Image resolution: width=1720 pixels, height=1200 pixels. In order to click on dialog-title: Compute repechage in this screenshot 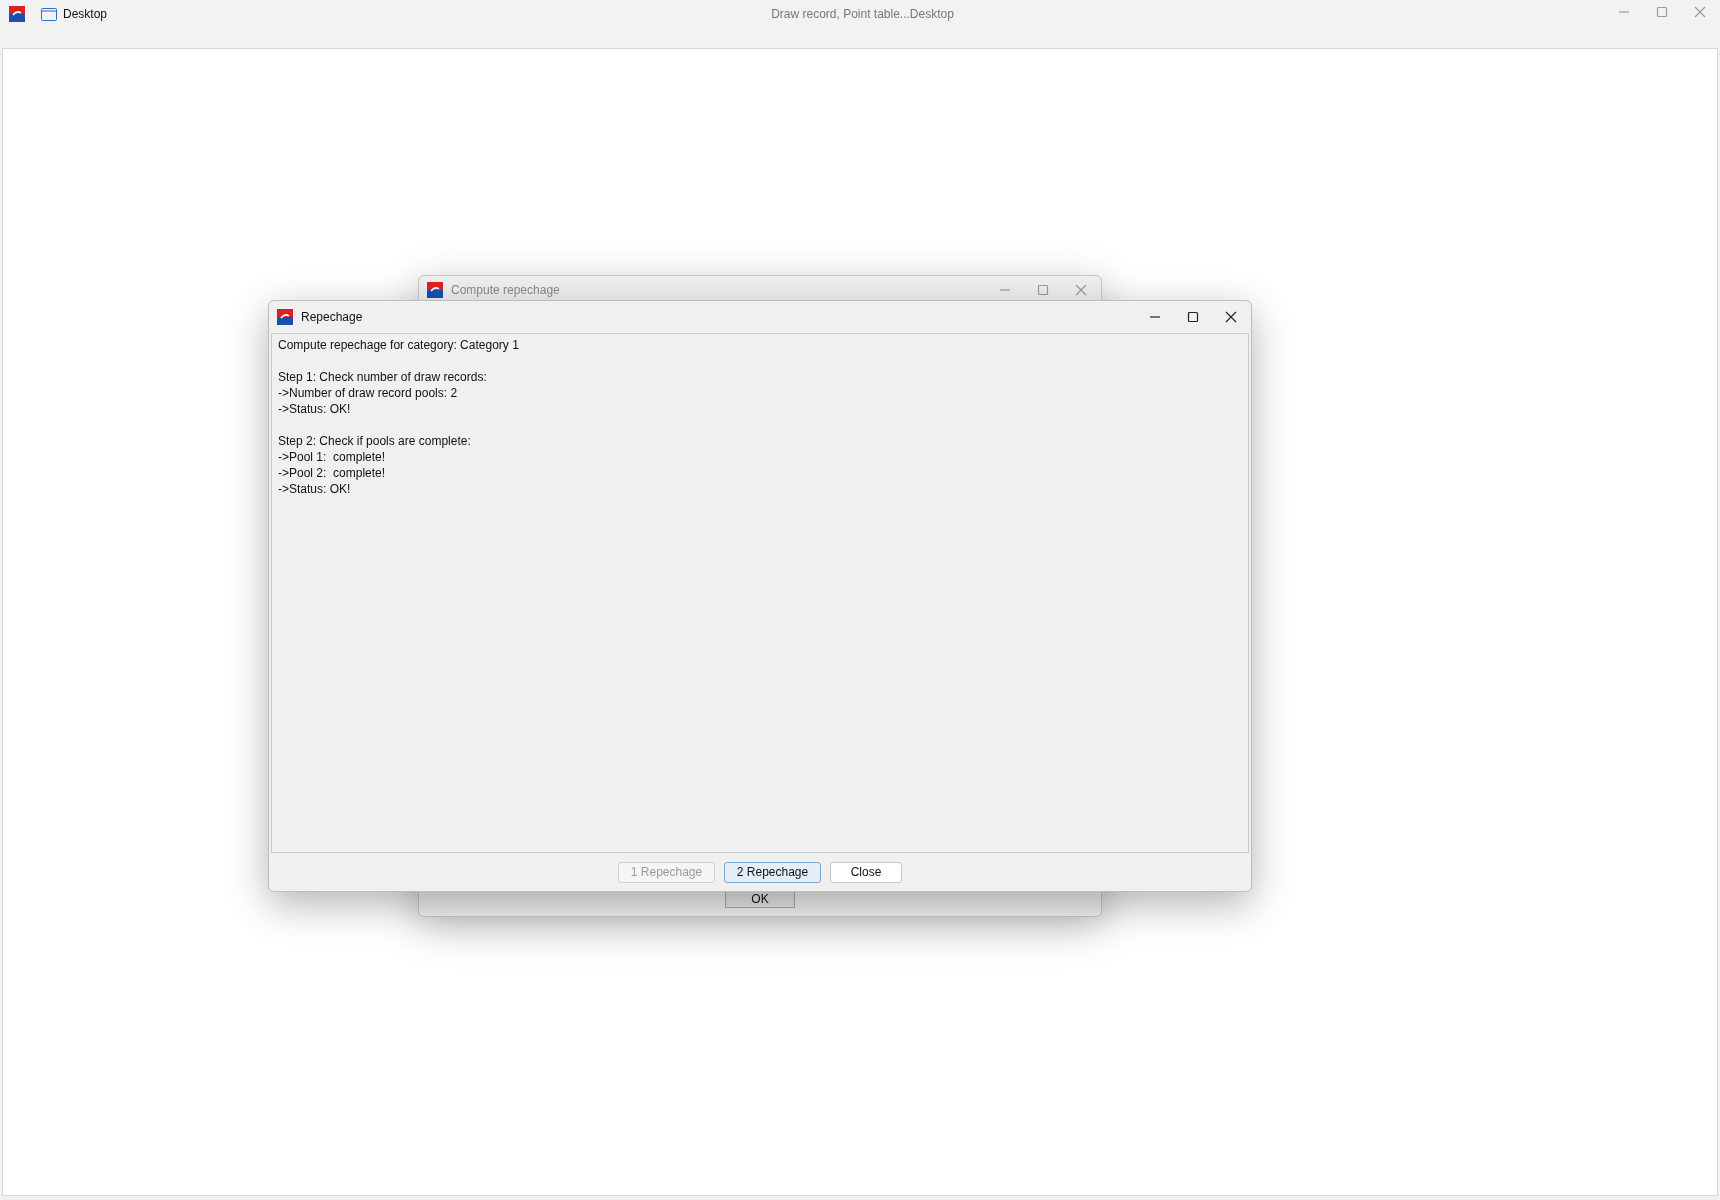, I will do `click(506, 290)`.